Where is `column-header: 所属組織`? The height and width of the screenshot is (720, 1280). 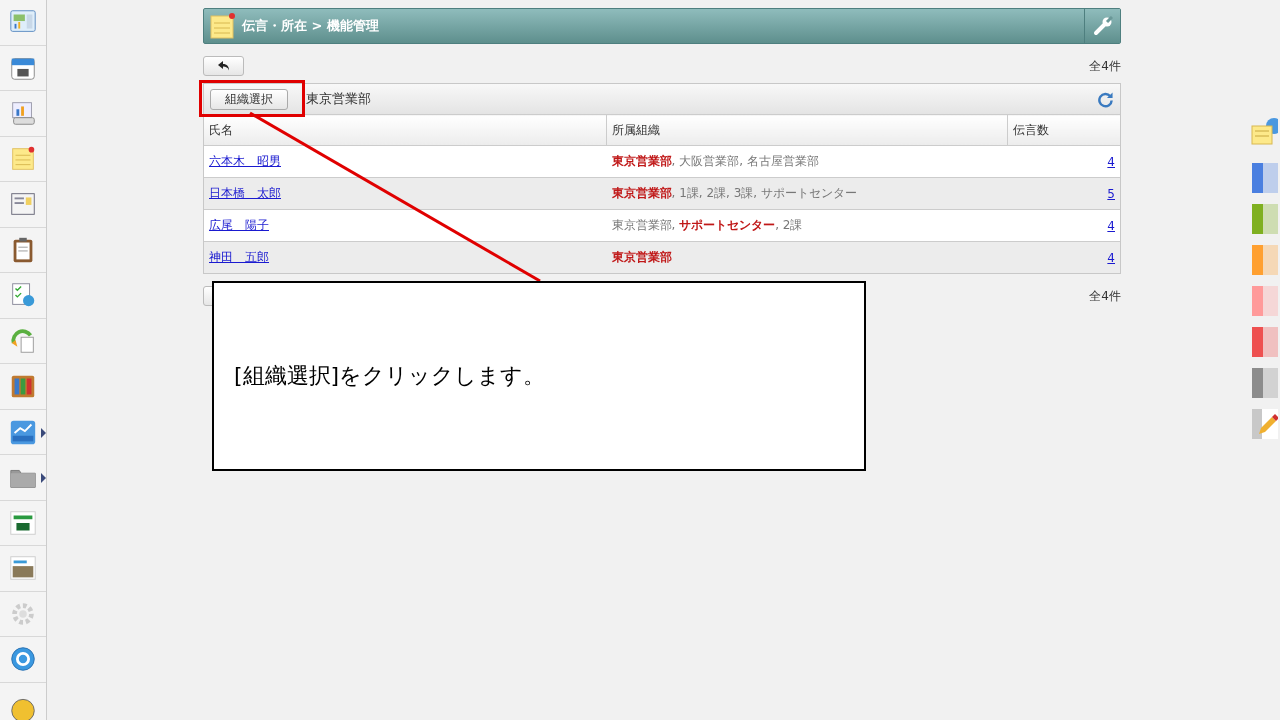 column-header: 所属組織 is located at coordinates (807, 130).